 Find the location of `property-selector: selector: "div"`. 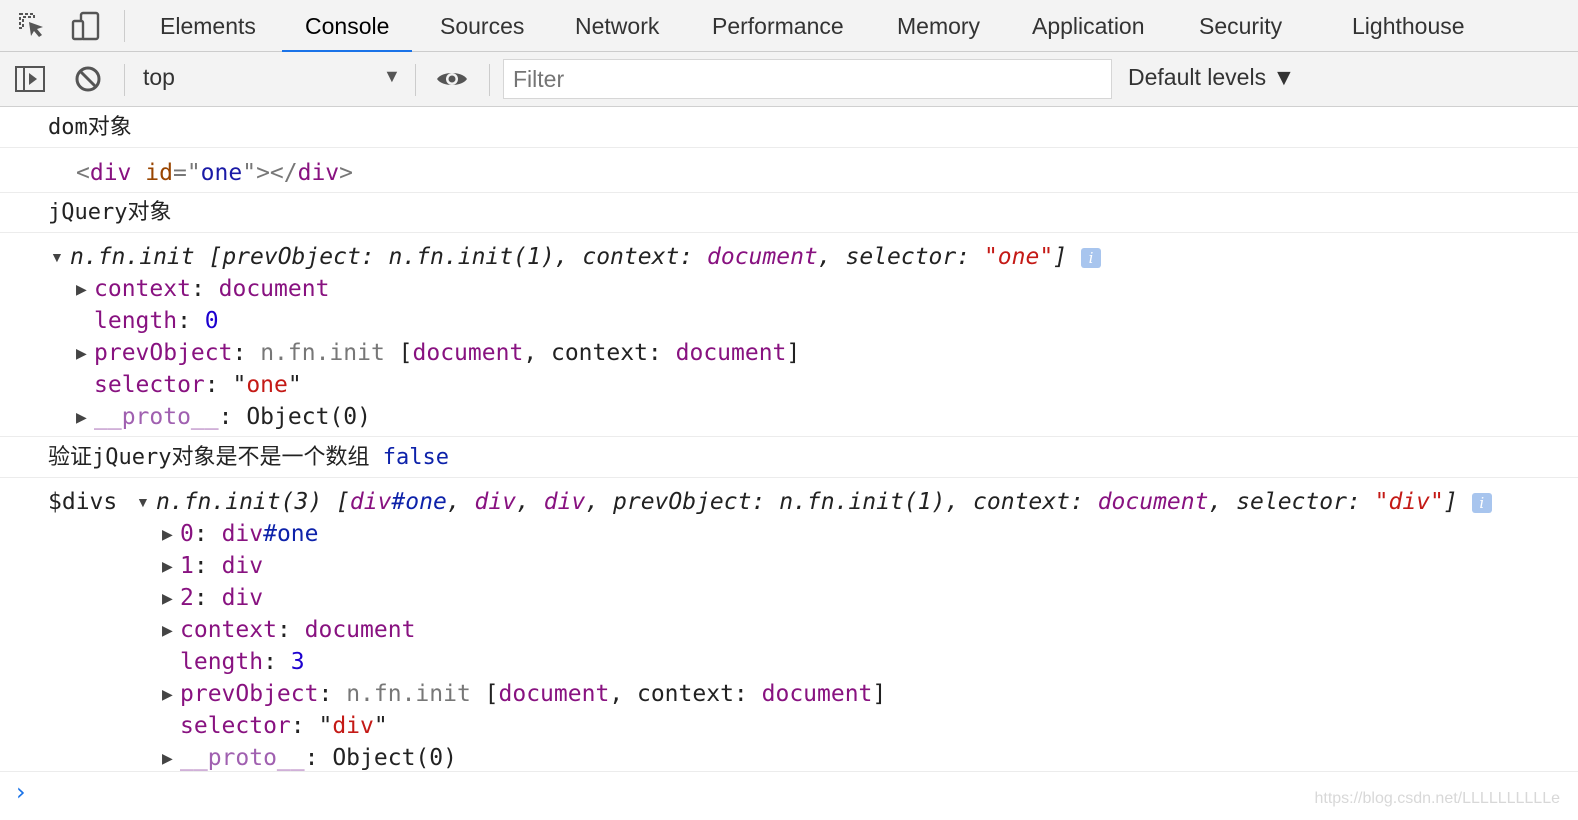

property-selector: selector: "div" is located at coordinates (284, 726).